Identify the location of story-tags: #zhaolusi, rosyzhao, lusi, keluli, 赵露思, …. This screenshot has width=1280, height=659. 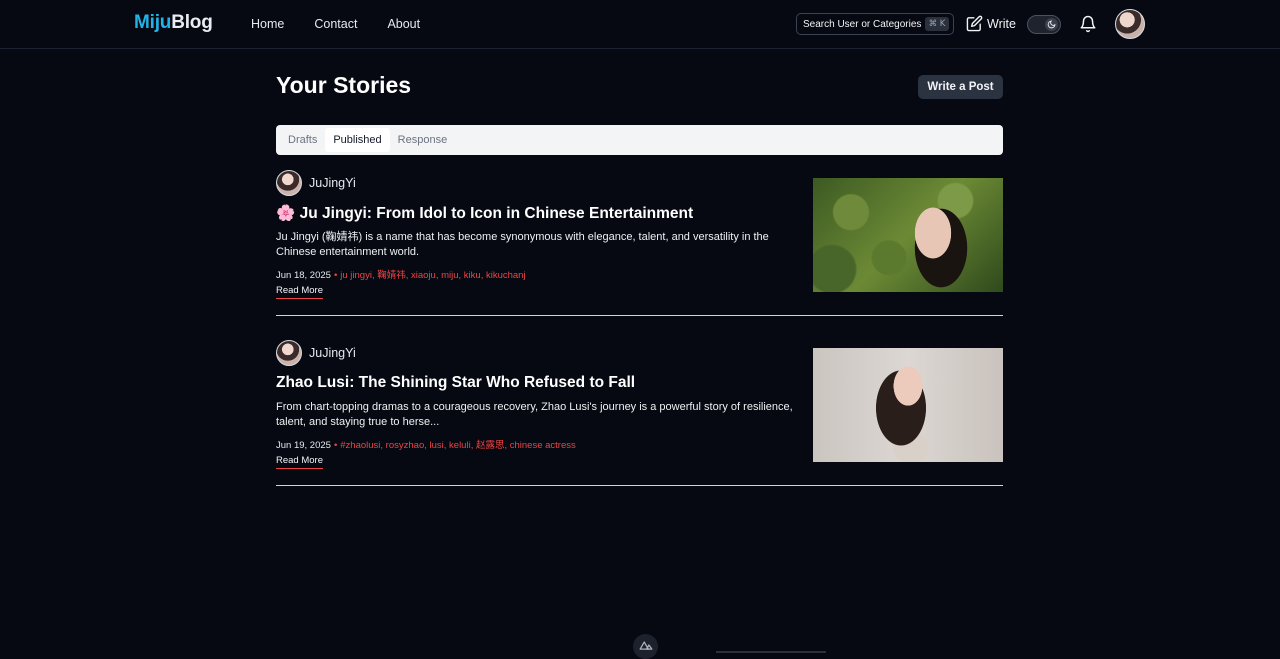
(458, 445).